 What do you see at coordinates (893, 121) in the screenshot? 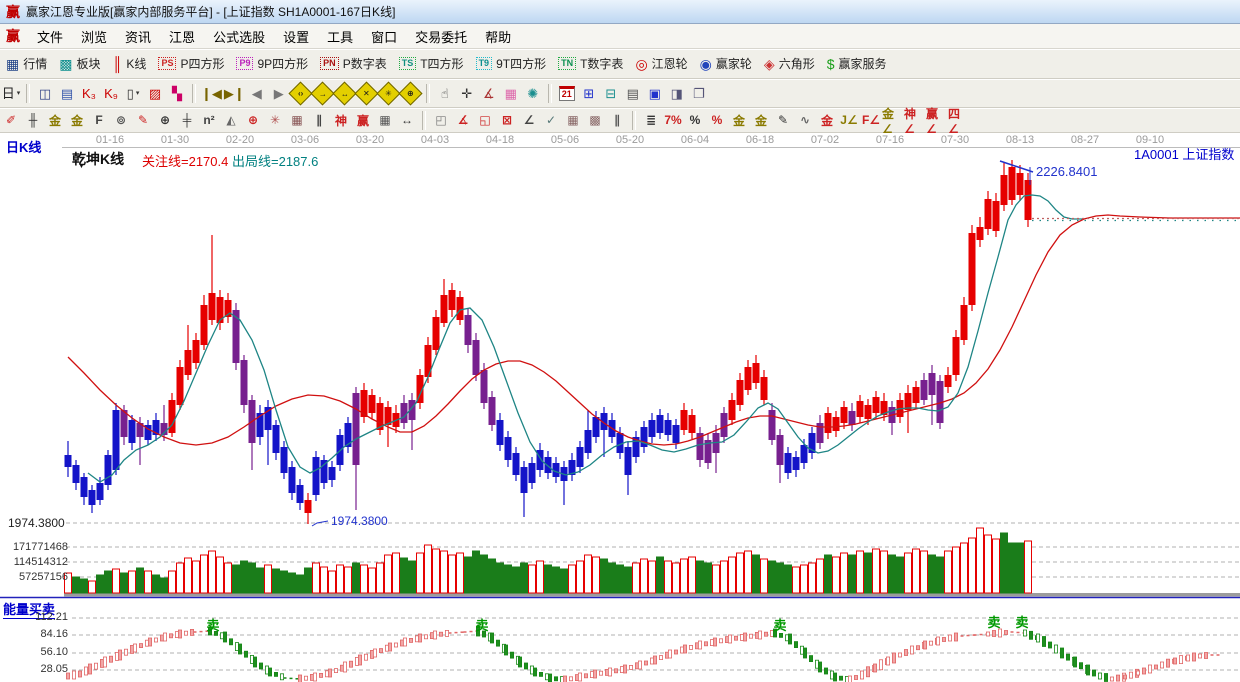
I see `tool-gold-angle: 金∠` at bounding box center [893, 121].